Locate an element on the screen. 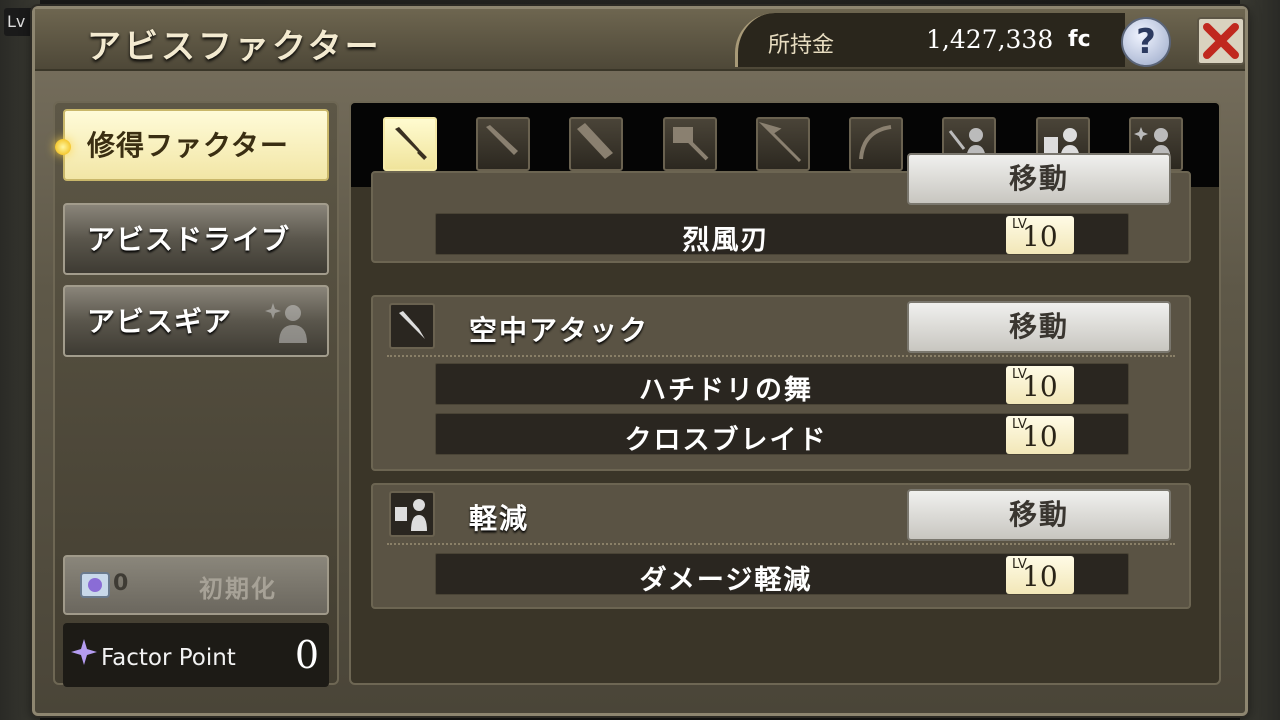 This screenshot has height=720, width=1280. tab-hammer is located at coordinates (690, 144).